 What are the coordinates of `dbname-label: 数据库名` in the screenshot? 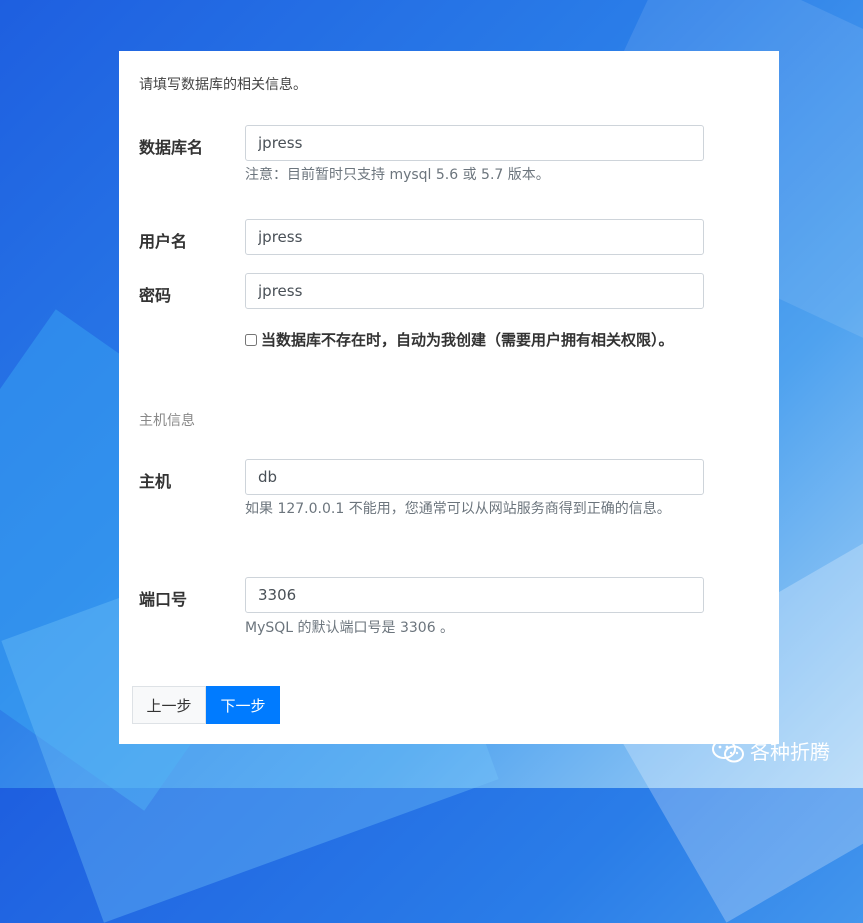 It's located at (171, 147).